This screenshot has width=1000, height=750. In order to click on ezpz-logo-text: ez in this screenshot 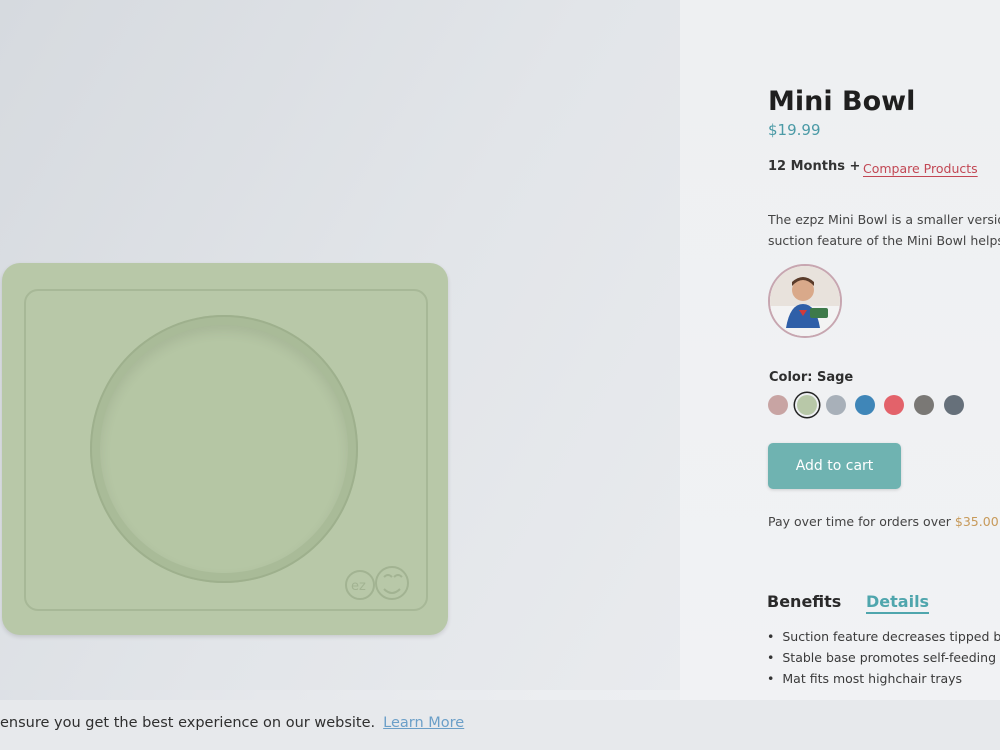, I will do `click(358, 586)`.